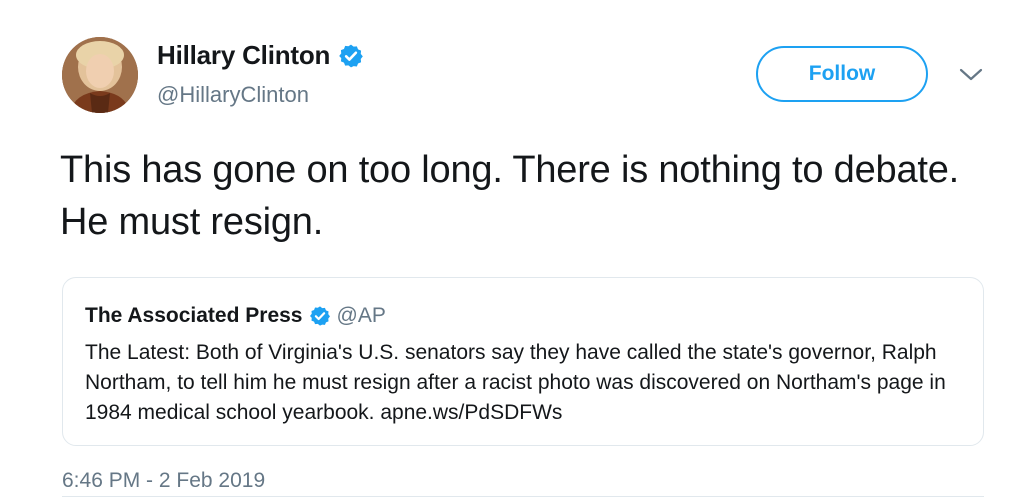  What do you see at coordinates (842, 74) in the screenshot?
I see `follow-button: Follow` at bounding box center [842, 74].